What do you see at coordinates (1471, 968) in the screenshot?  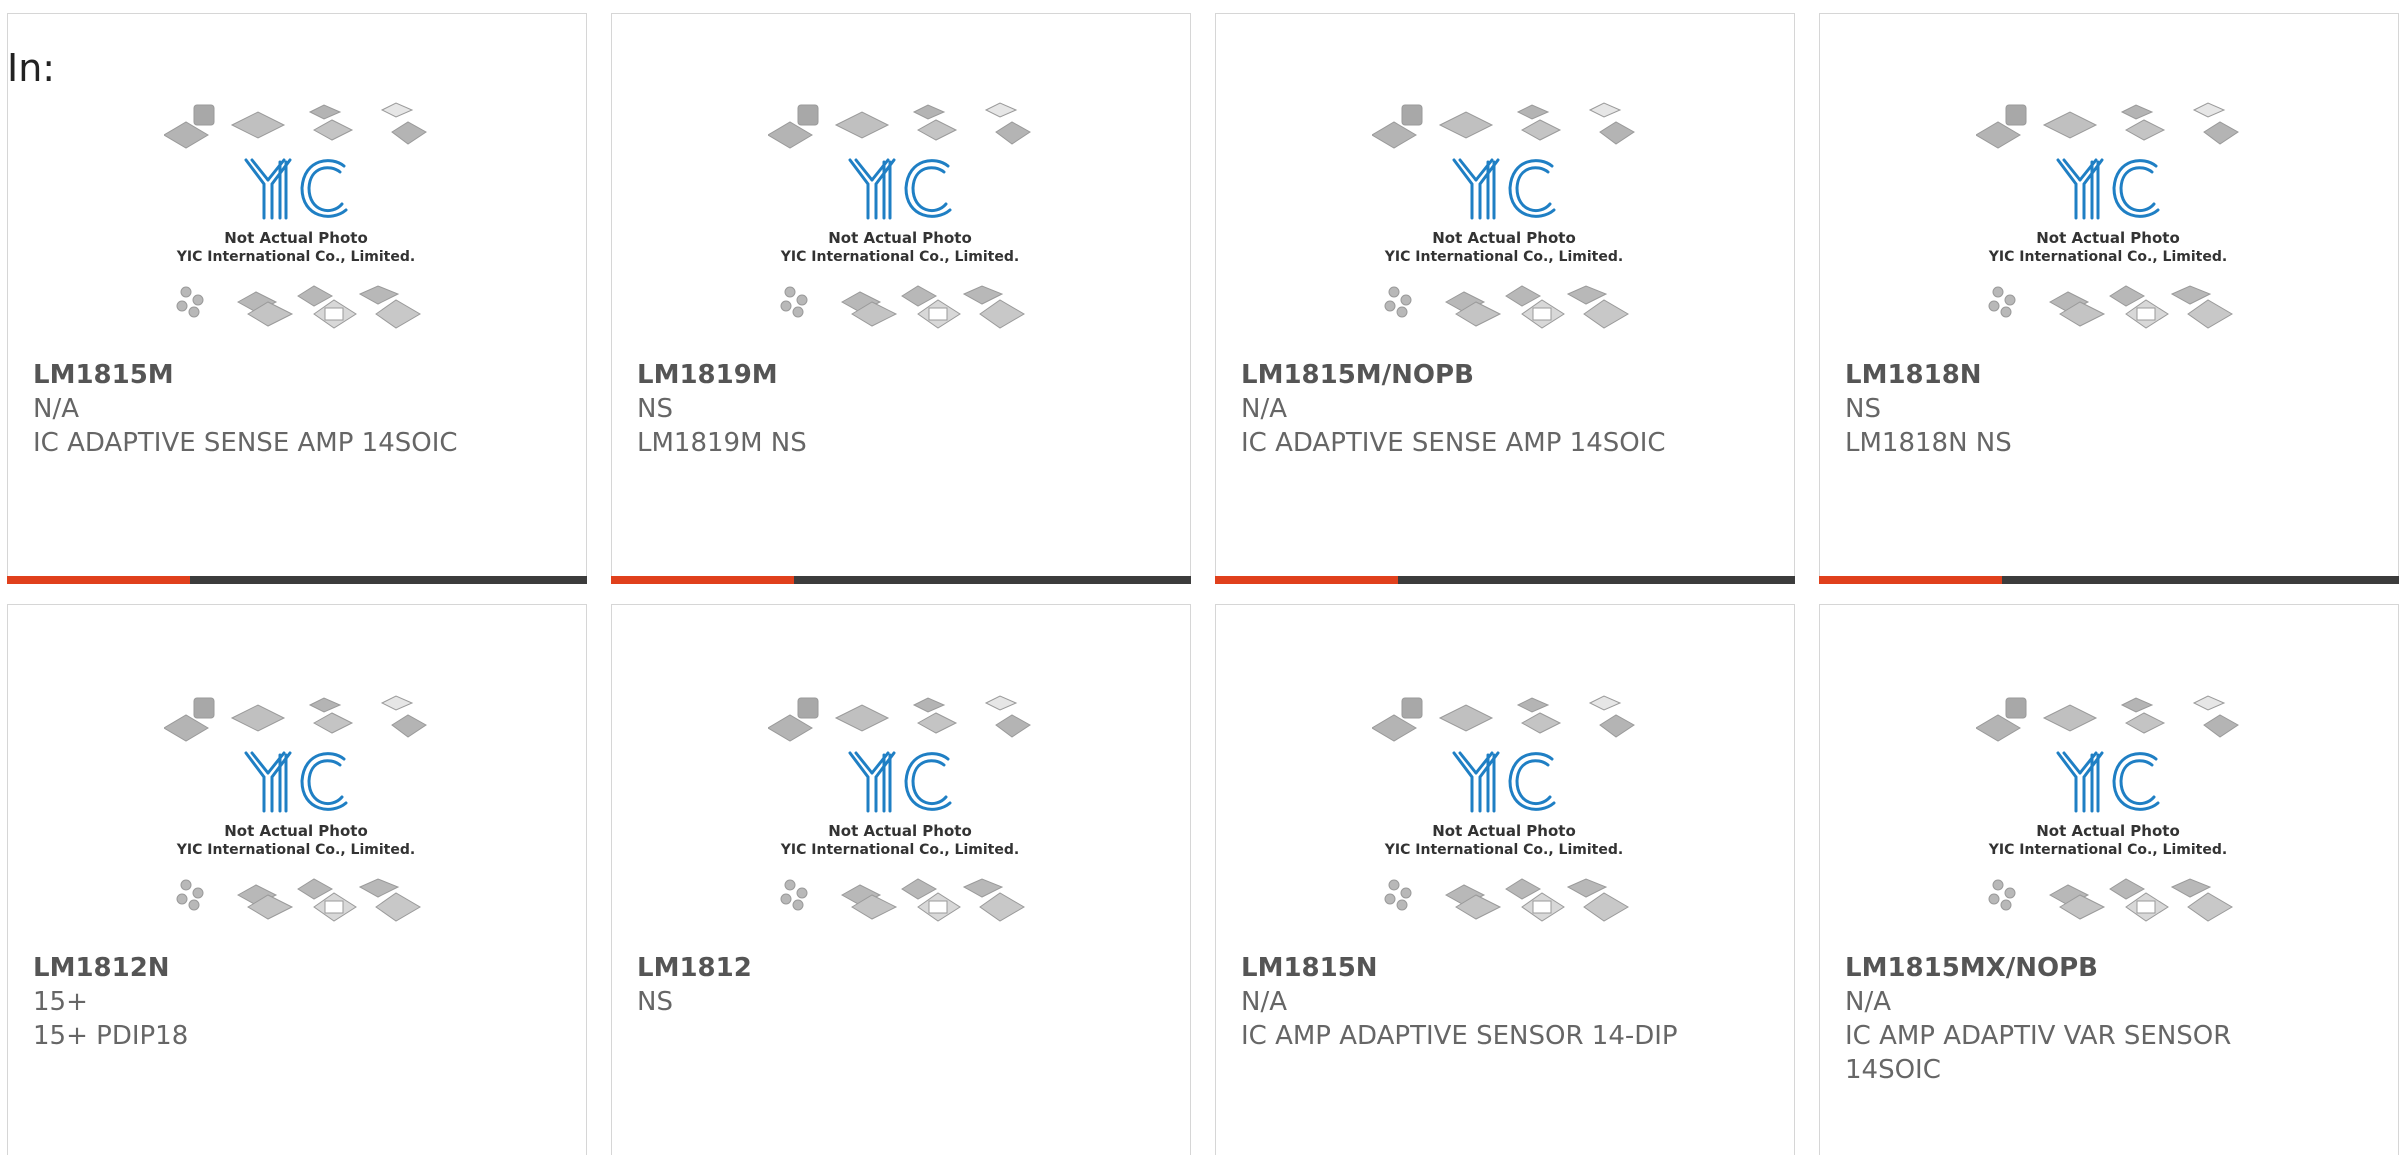 I see `part-number-link: LM1815N` at bounding box center [1471, 968].